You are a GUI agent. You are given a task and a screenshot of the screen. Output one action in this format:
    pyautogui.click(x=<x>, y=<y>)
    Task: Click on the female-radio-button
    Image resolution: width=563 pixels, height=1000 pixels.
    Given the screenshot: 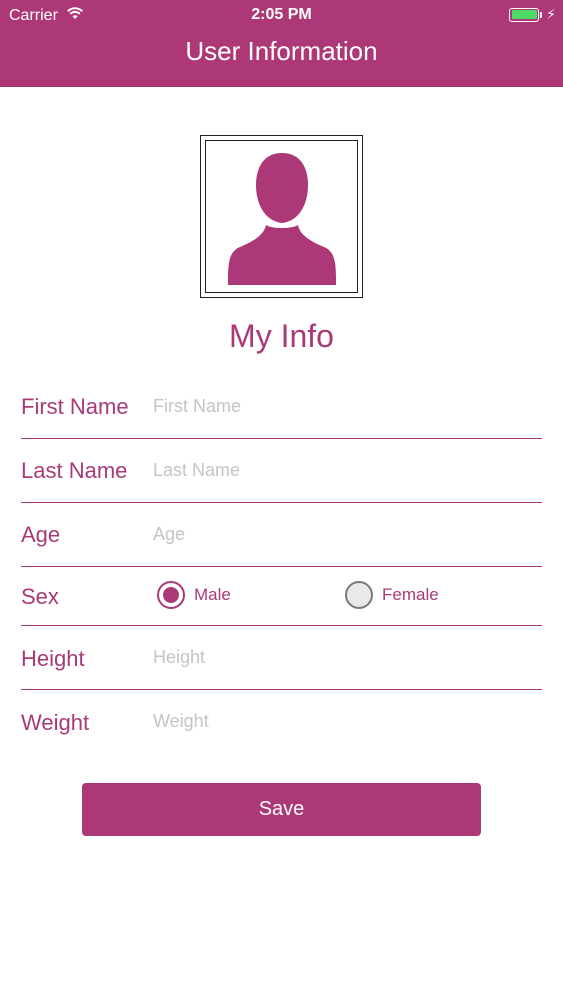 What is the action you would take?
    pyautogui.click(x=359, y=595)
    